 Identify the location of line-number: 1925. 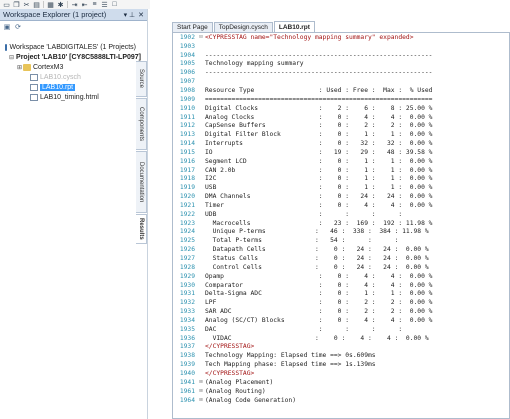
(187, 241).